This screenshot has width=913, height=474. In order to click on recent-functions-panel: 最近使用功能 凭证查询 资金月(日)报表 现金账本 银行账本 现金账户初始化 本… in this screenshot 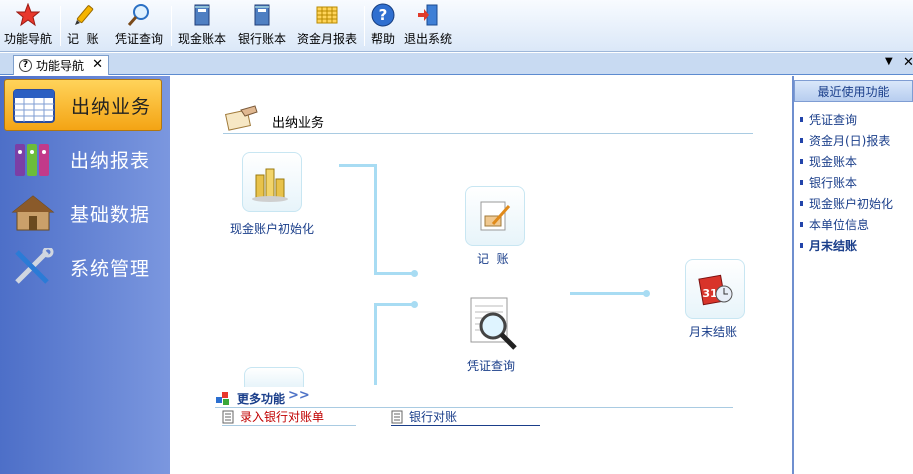, I will do `click(852, 275)`.